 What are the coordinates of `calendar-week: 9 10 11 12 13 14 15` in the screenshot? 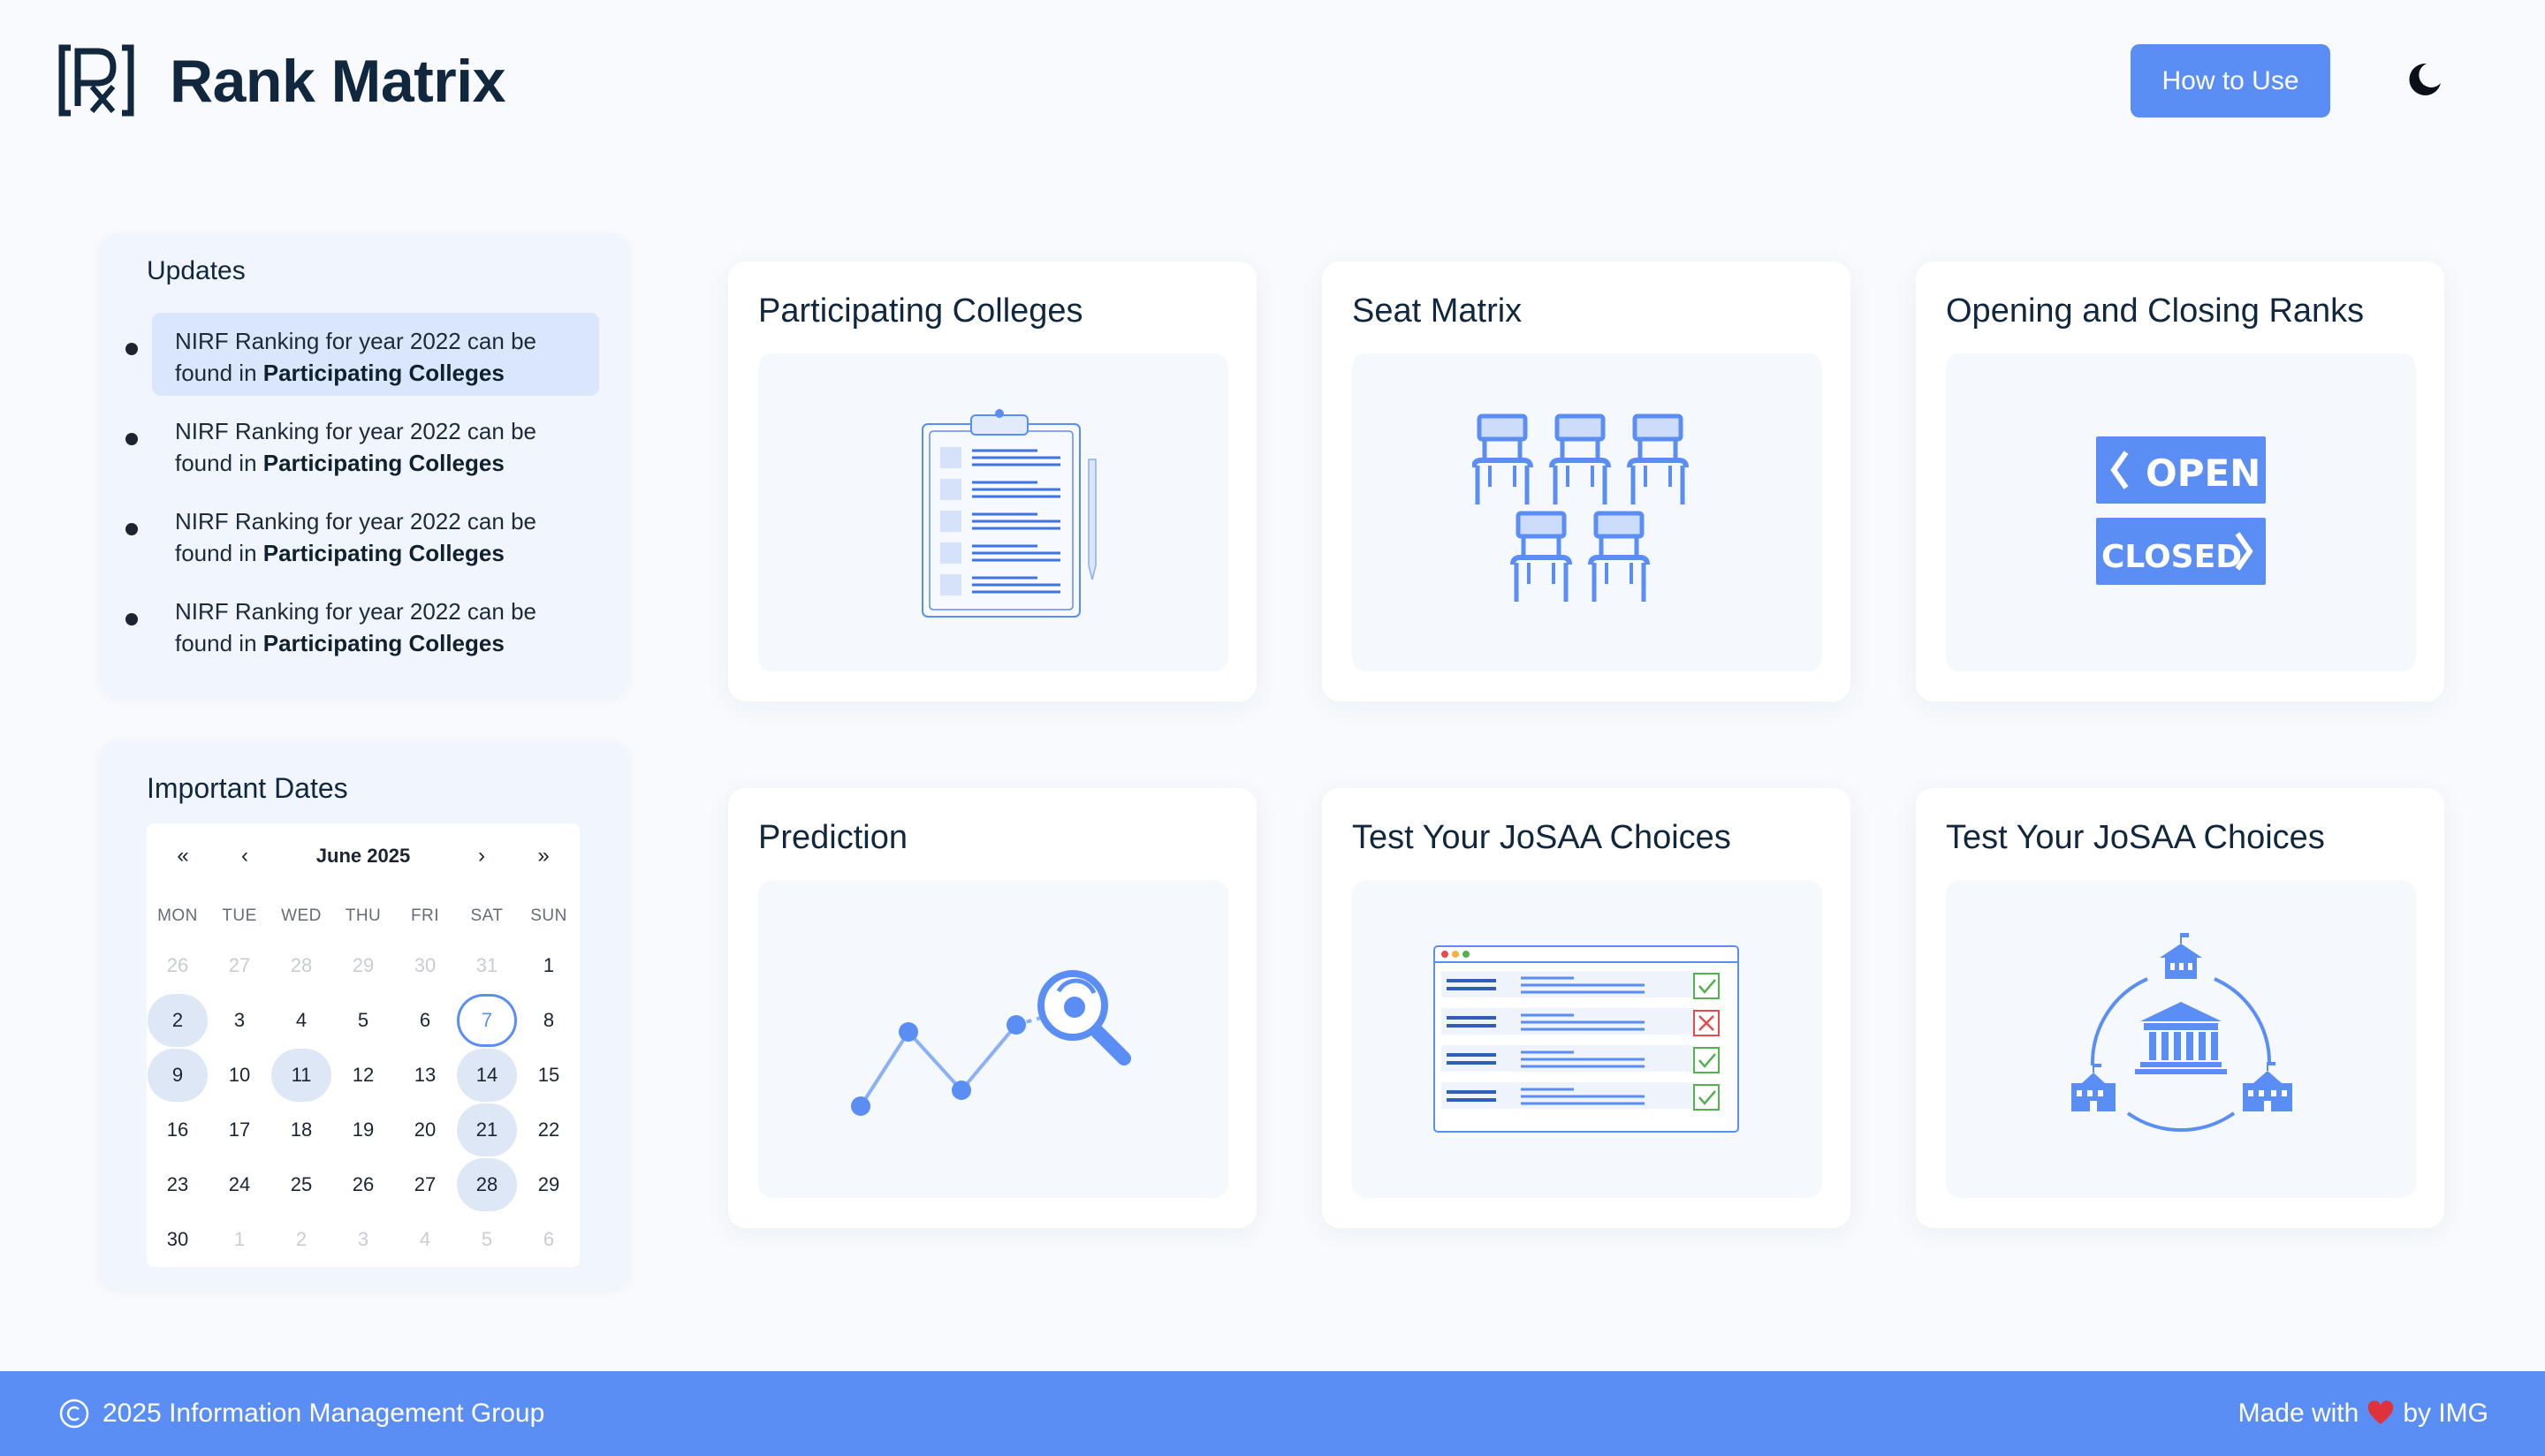 It's located at (363, 1076).